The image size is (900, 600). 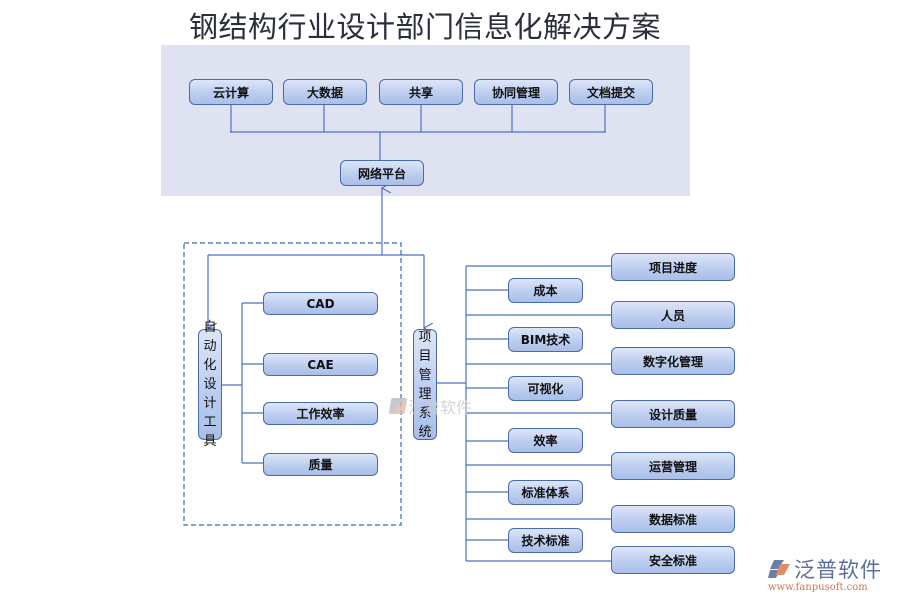 What do you see at coordinates (545, 290) in the screenshot?
I see `branch-node-inner: 成本` at bounding box center [545, 290].